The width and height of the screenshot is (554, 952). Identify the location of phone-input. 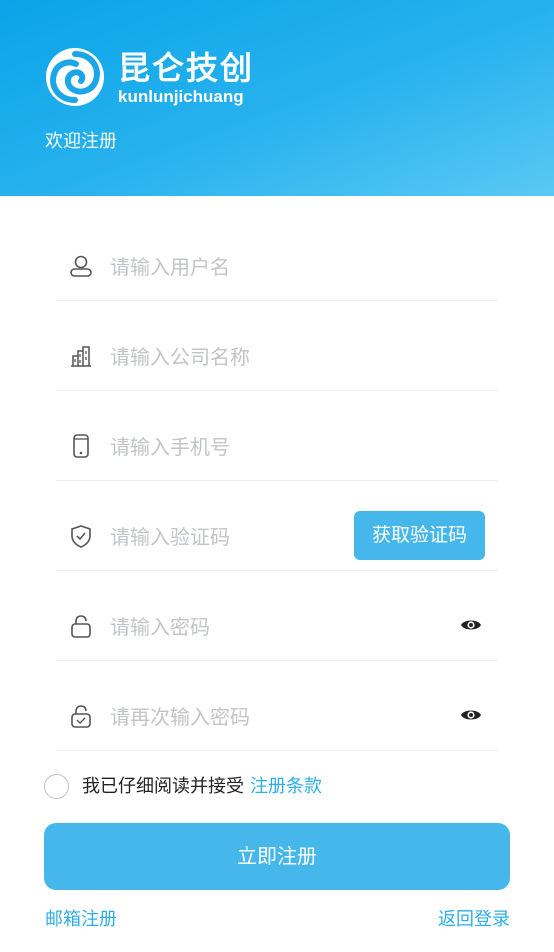
(250, 447).